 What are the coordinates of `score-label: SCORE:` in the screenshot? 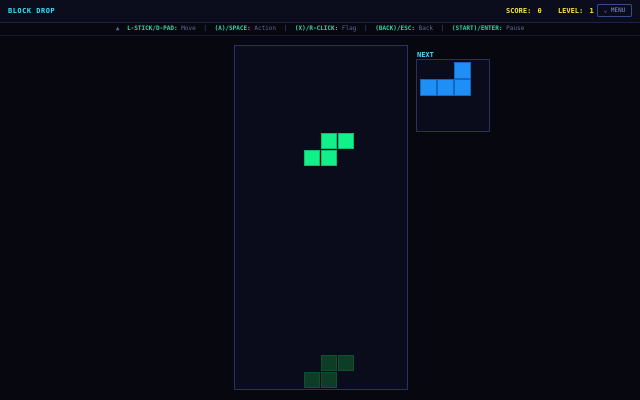 It's located at (519, 11).